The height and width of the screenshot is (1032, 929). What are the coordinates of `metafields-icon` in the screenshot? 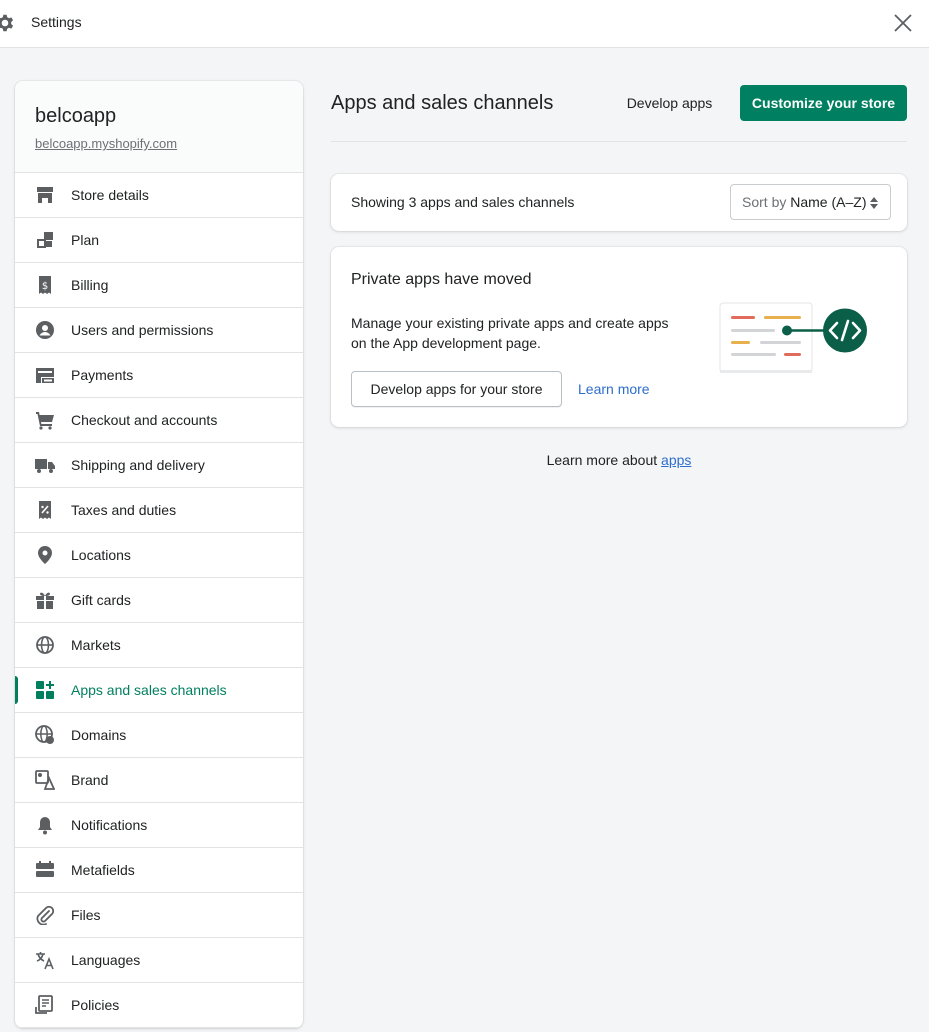 It's located at (45, 869).